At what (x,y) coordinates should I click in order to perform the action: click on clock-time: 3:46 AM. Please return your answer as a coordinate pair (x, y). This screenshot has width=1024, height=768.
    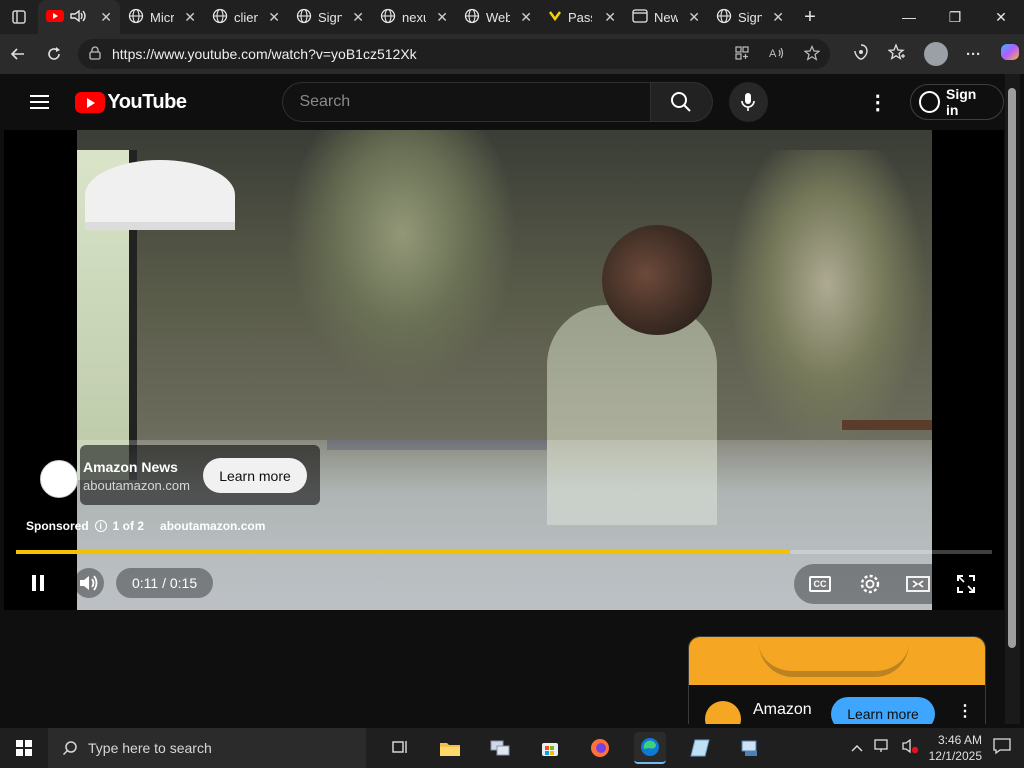
    Looking at the image, I should click on (959, 740).